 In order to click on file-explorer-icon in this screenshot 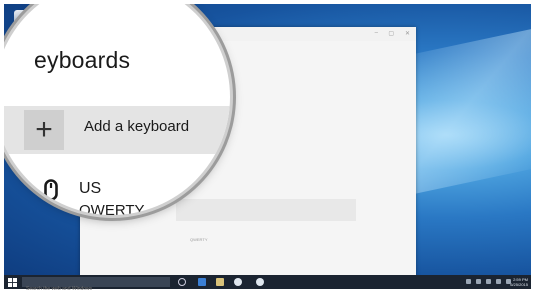, I will do `click(220, 282)`.